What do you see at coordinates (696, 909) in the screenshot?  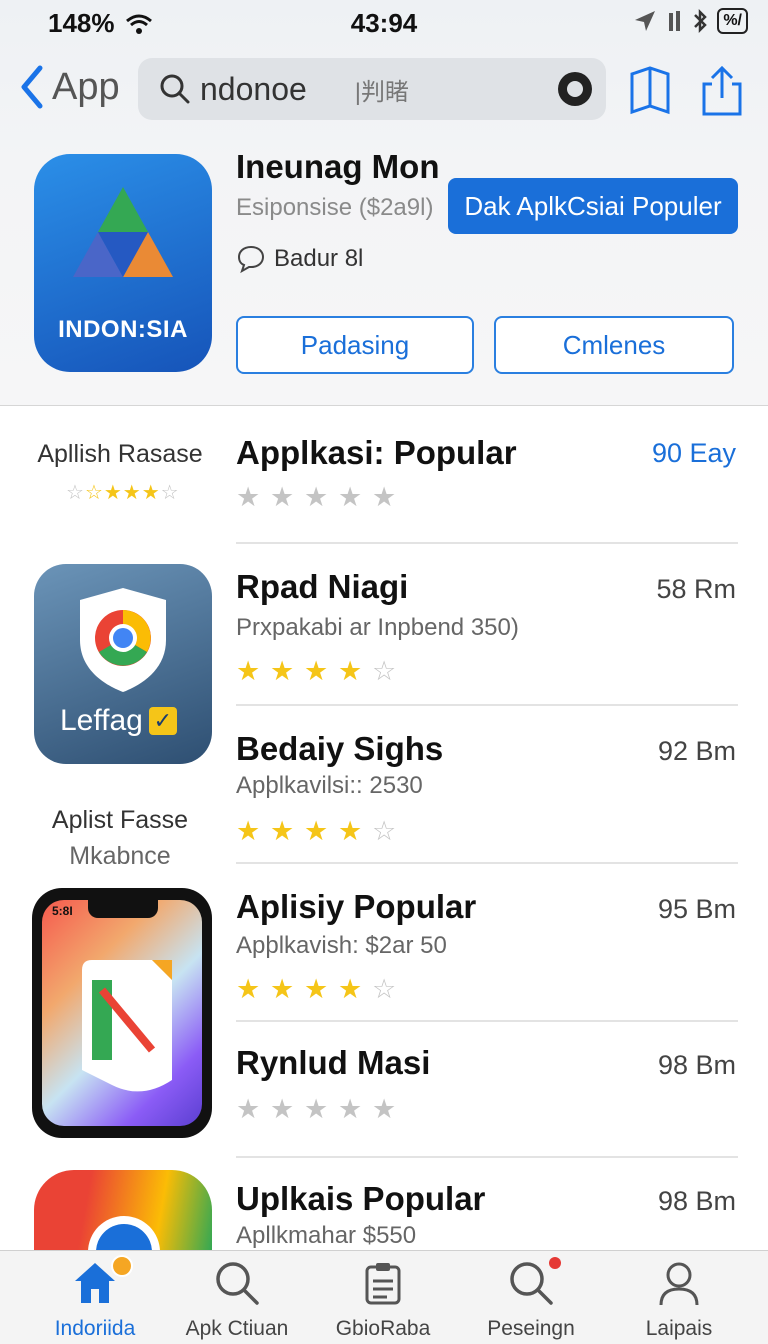 I see `app-row-4-size: 95 Bm` at bounding box center [696, 909].